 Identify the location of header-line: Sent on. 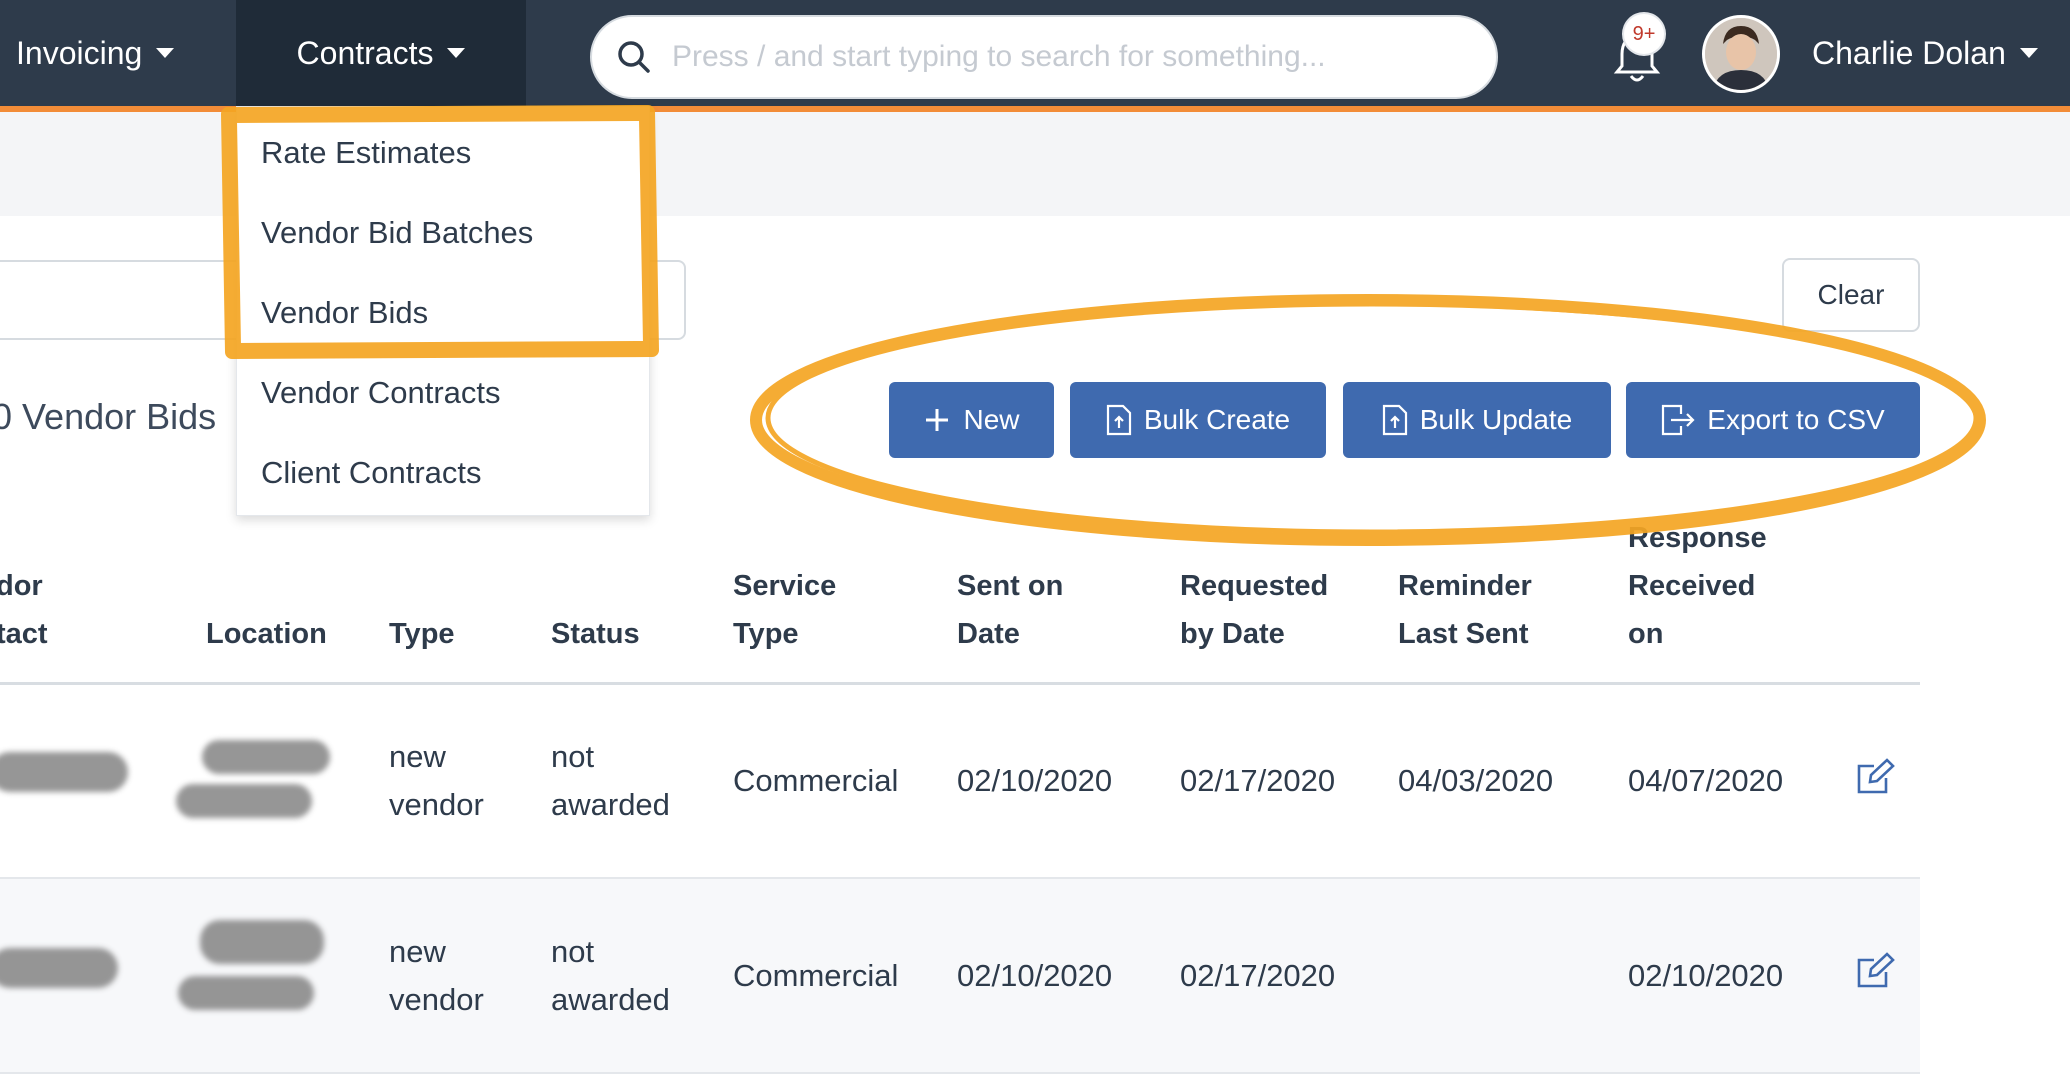
(1010, 586).